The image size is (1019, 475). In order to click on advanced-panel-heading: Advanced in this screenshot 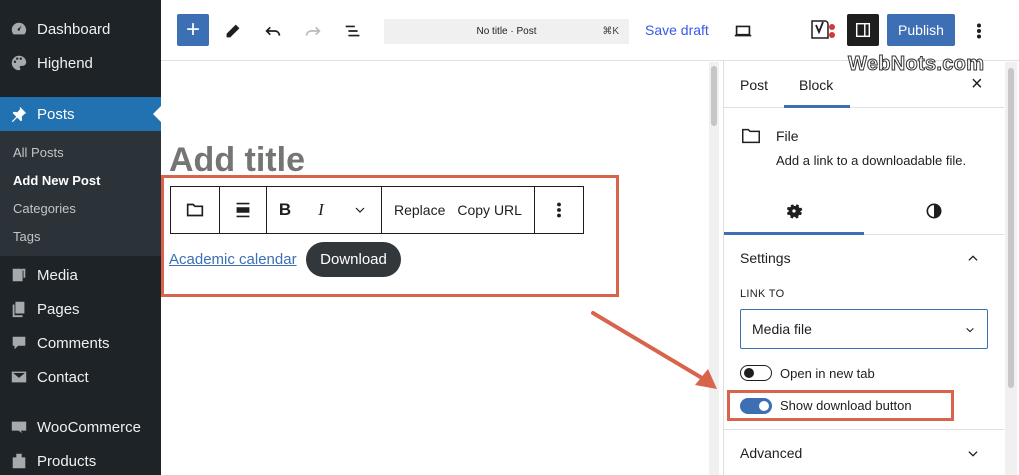, I will do `click(771, 453)`.